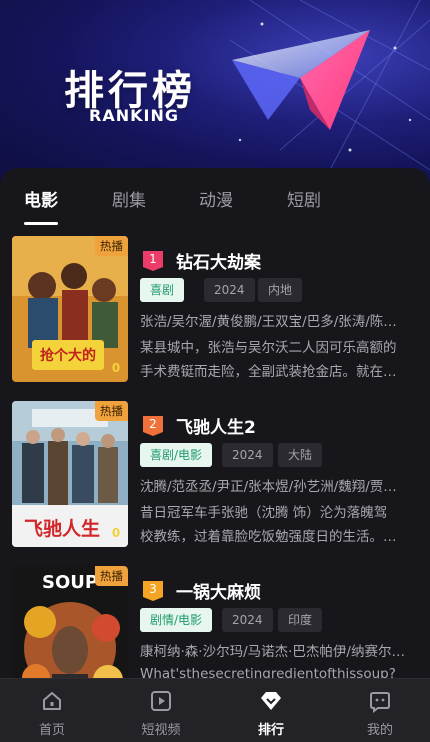  Describe the element at coordinates (216, 425) in the screenshot. I see `movie-title: 飞驰人生2` at that location.